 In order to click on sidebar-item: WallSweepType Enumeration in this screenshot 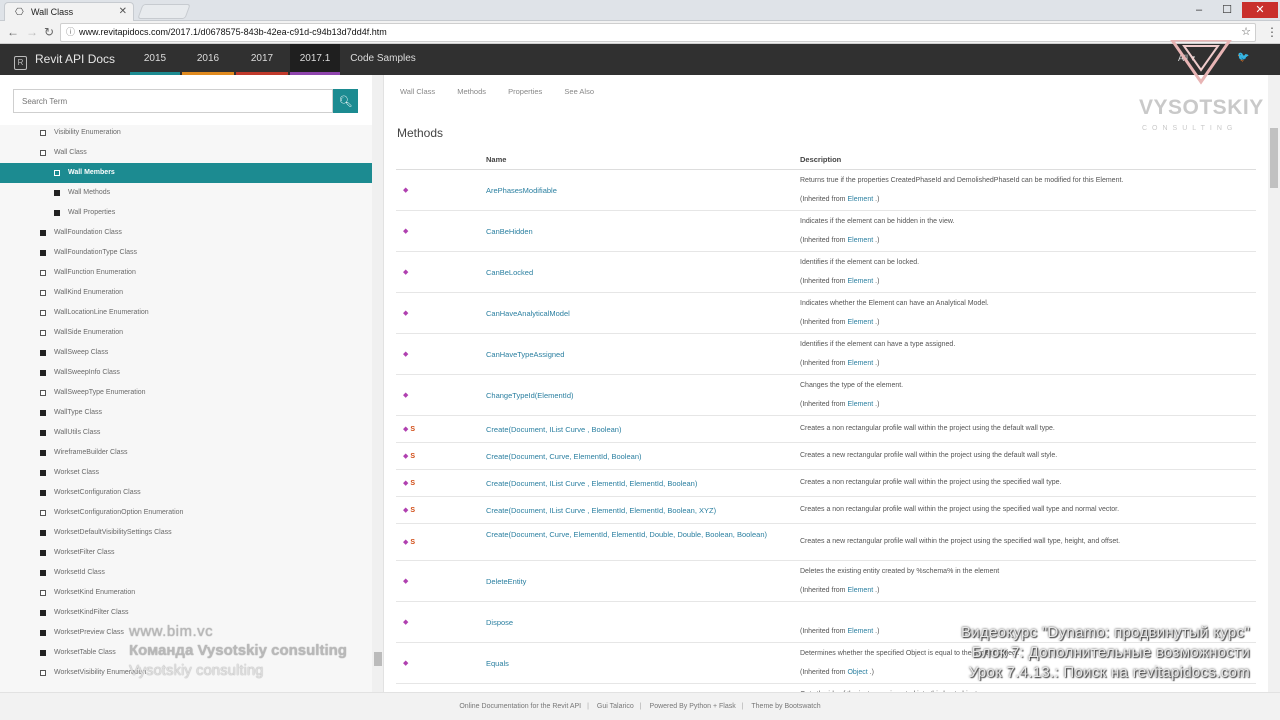, I will do `click(186, 393)`.